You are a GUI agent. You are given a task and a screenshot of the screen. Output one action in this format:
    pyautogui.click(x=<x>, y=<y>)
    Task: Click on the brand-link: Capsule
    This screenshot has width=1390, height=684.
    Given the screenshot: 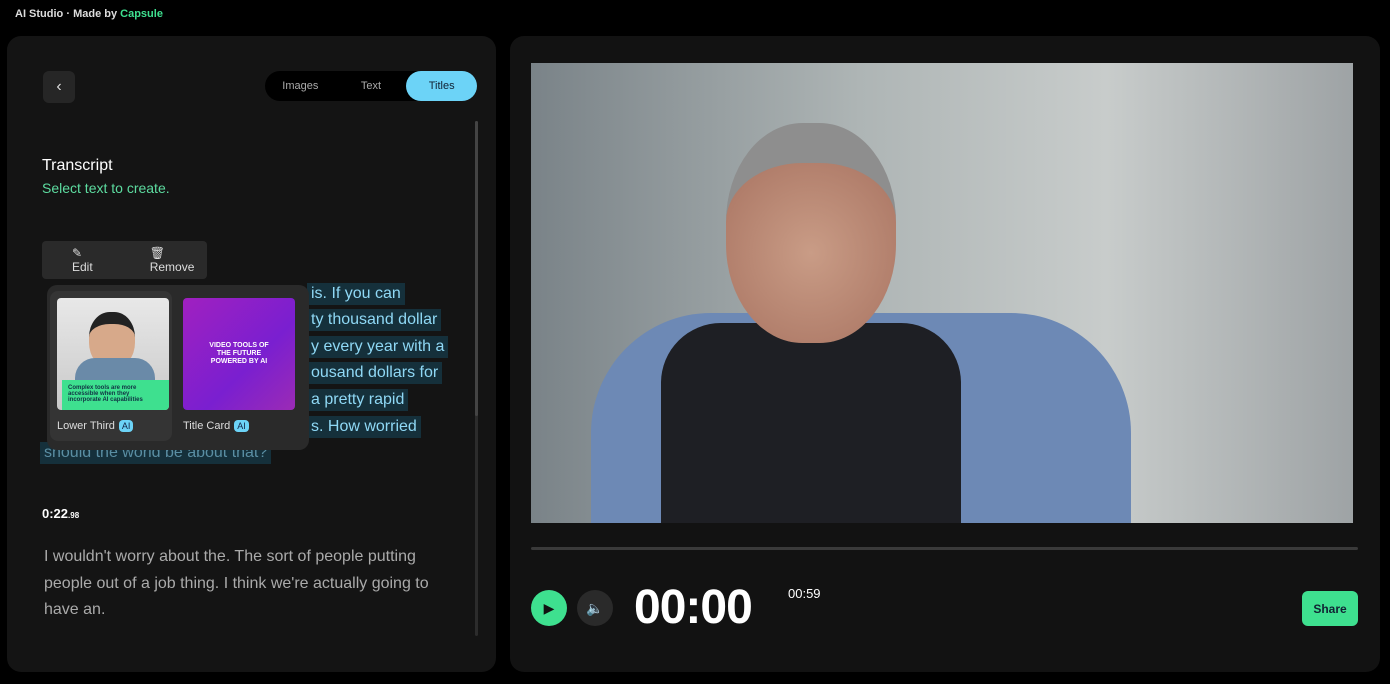 What is the action you would take?
    pyautogui.click(x=141, y=14)
    